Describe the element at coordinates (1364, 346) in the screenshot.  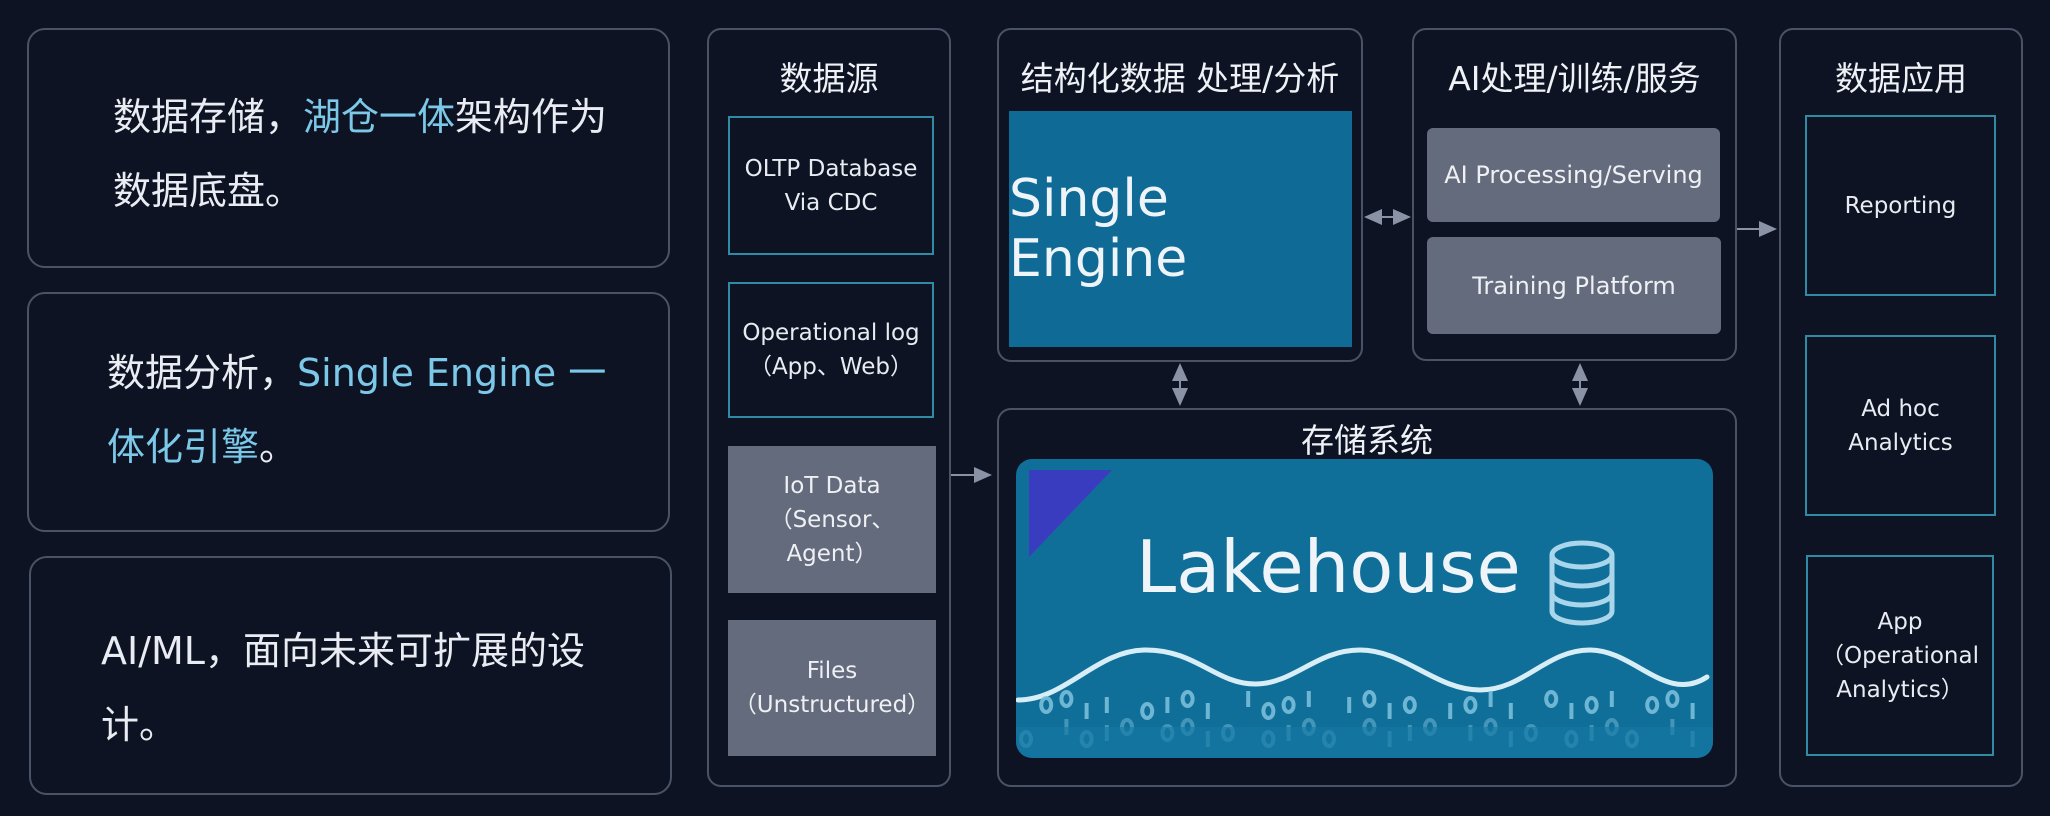
I see `connectors` at that location.